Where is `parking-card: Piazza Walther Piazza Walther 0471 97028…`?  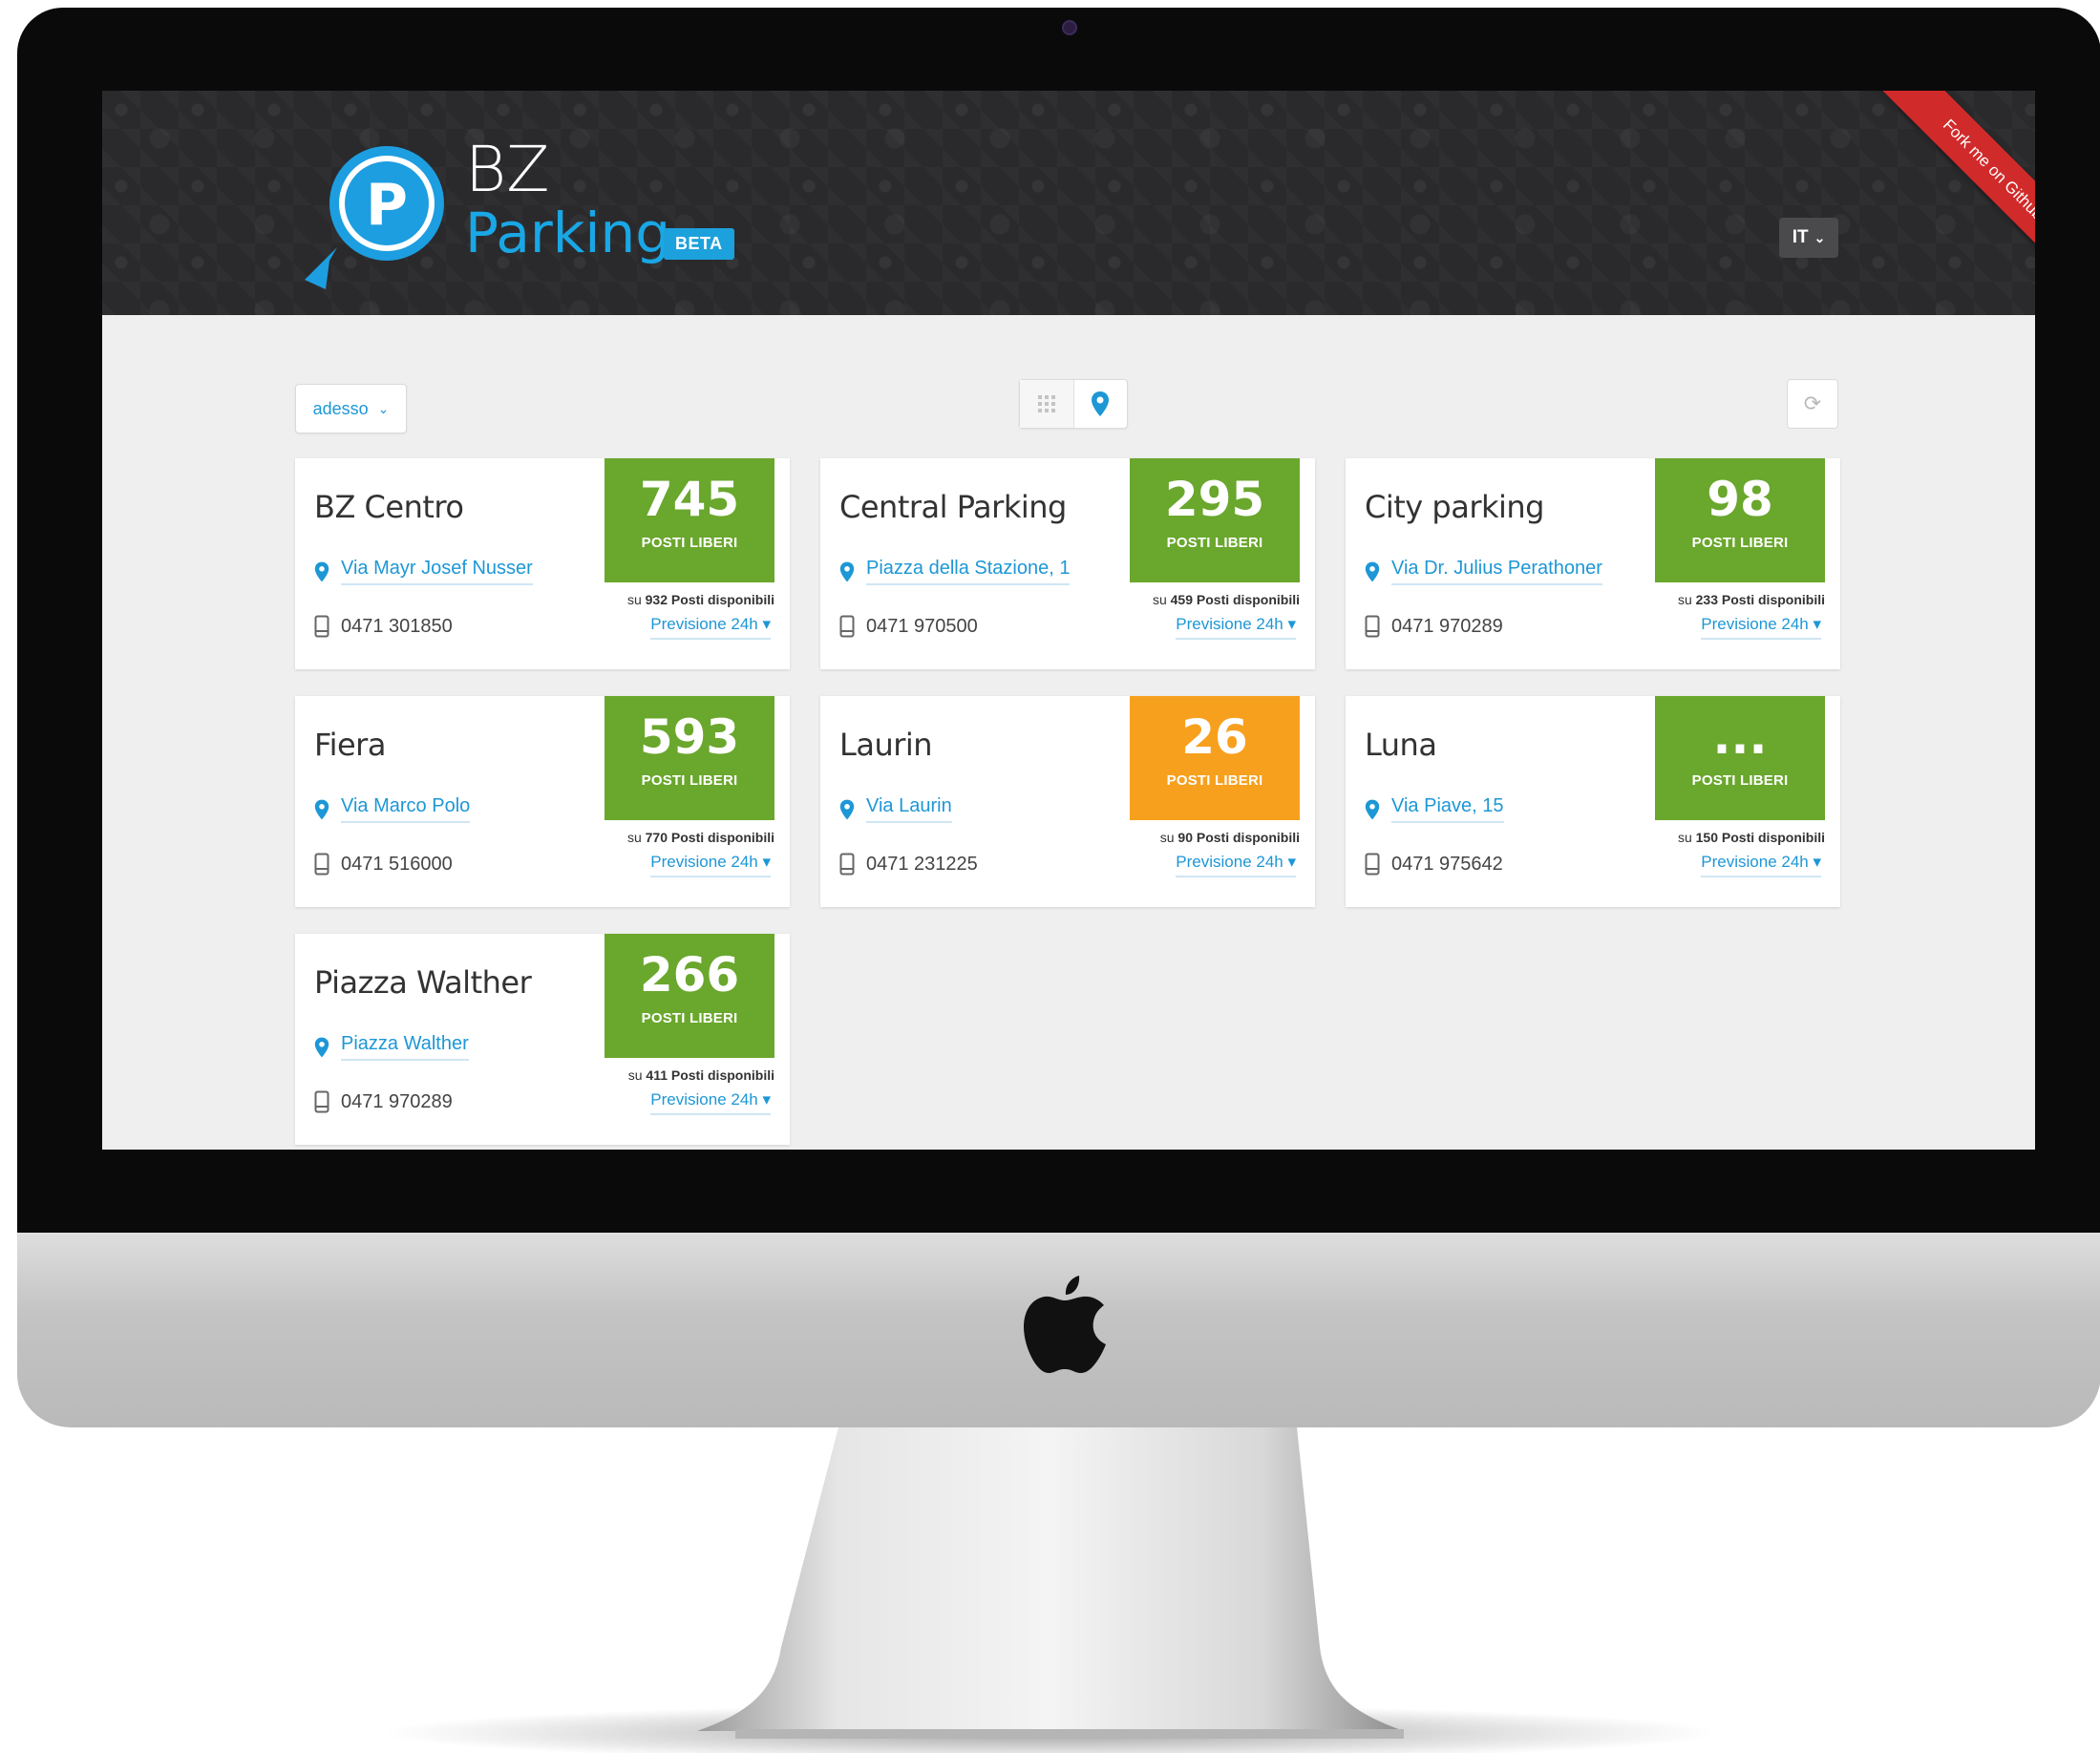 parking-card: Piazza Walther Piazza Walther 0471 97028… is located at coordinates (542, 1039).